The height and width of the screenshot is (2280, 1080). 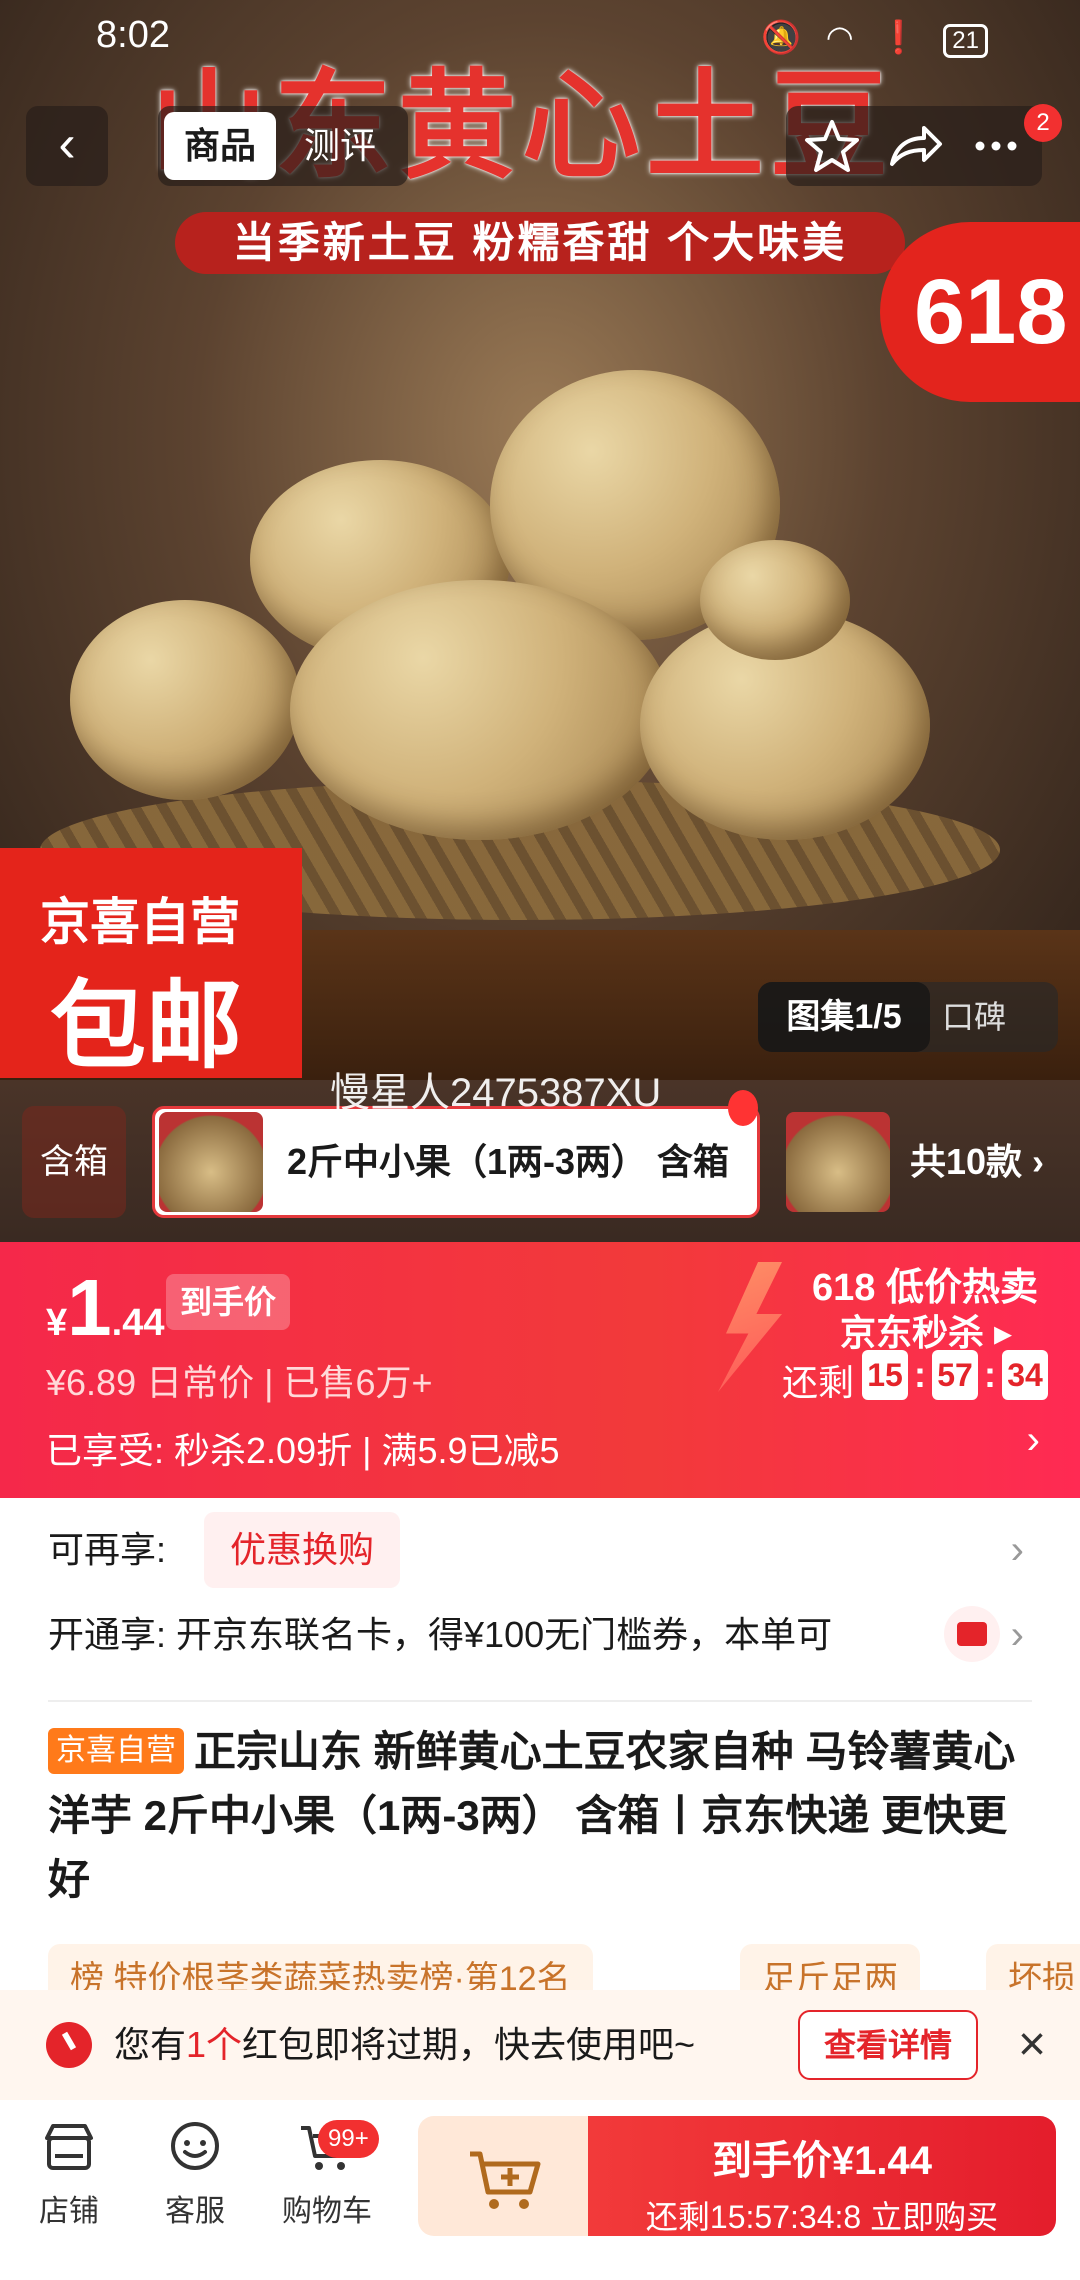 What do you see at coordinates (874, 38) in the screenshot?
I see `status-icons: 🔕 ◠ ❗ 21` at bounding box center [874, 38].